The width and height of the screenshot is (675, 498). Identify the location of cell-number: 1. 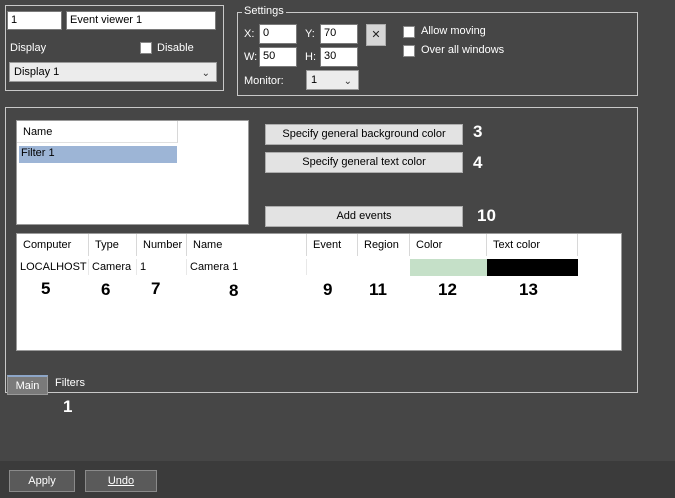
(162, 267).